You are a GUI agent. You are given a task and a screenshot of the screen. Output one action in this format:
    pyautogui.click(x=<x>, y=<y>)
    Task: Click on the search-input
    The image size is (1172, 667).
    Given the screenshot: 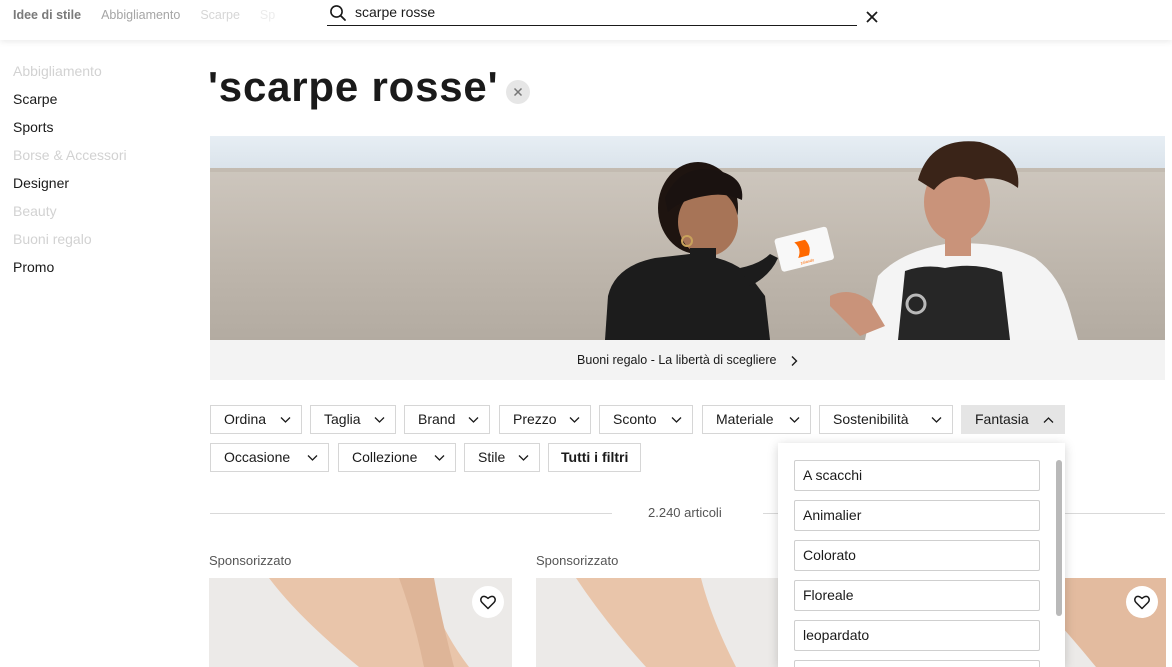 What is the action you would take?
    pyautogui.click(x=600, y=12)
    